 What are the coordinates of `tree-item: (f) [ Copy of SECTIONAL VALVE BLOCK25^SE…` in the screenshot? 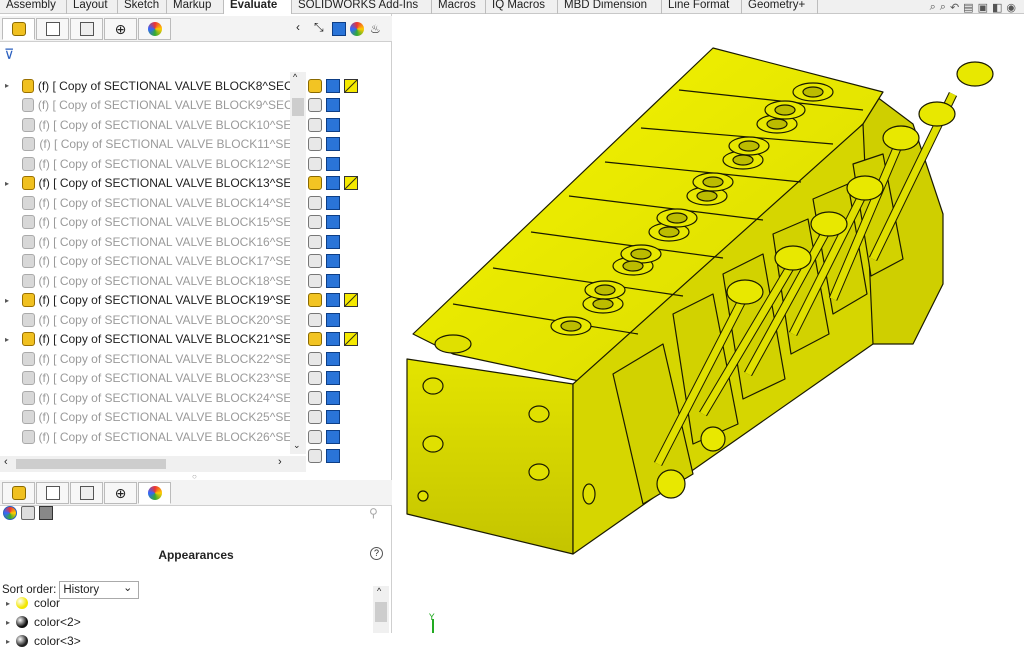 It's located at (150, 418).